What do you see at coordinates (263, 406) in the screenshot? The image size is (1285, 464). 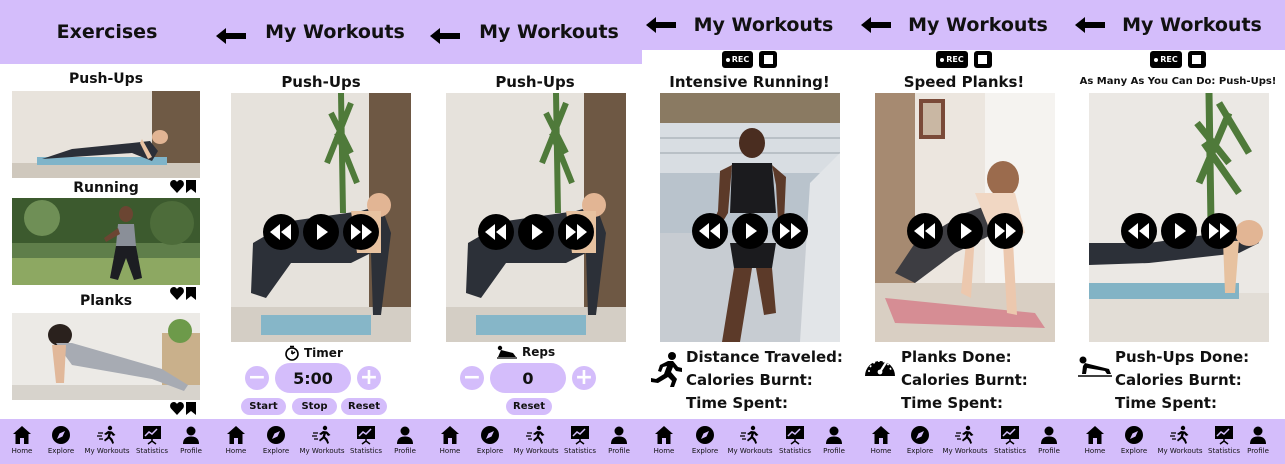 I see `start-button: Start` at bounding box center [263, 406].